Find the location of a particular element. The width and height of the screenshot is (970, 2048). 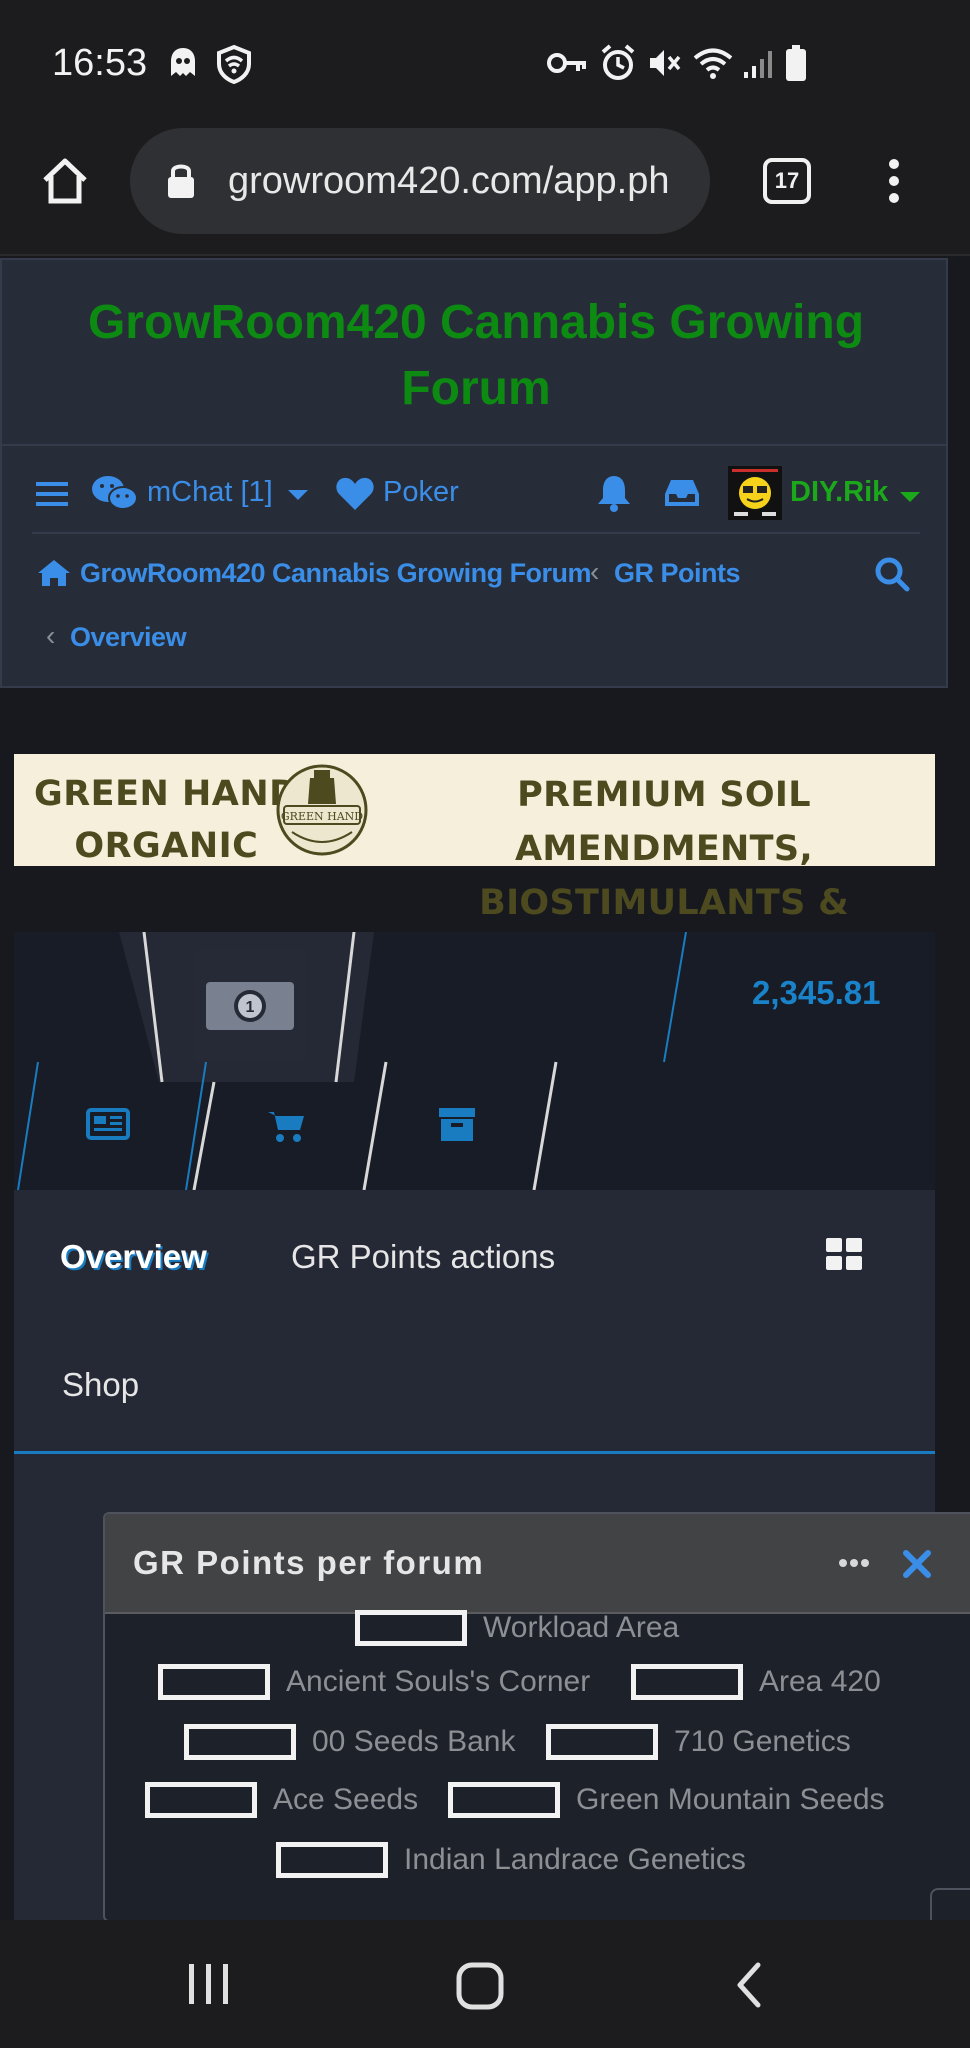

ghost-icon is located at coordinates (183, 62).